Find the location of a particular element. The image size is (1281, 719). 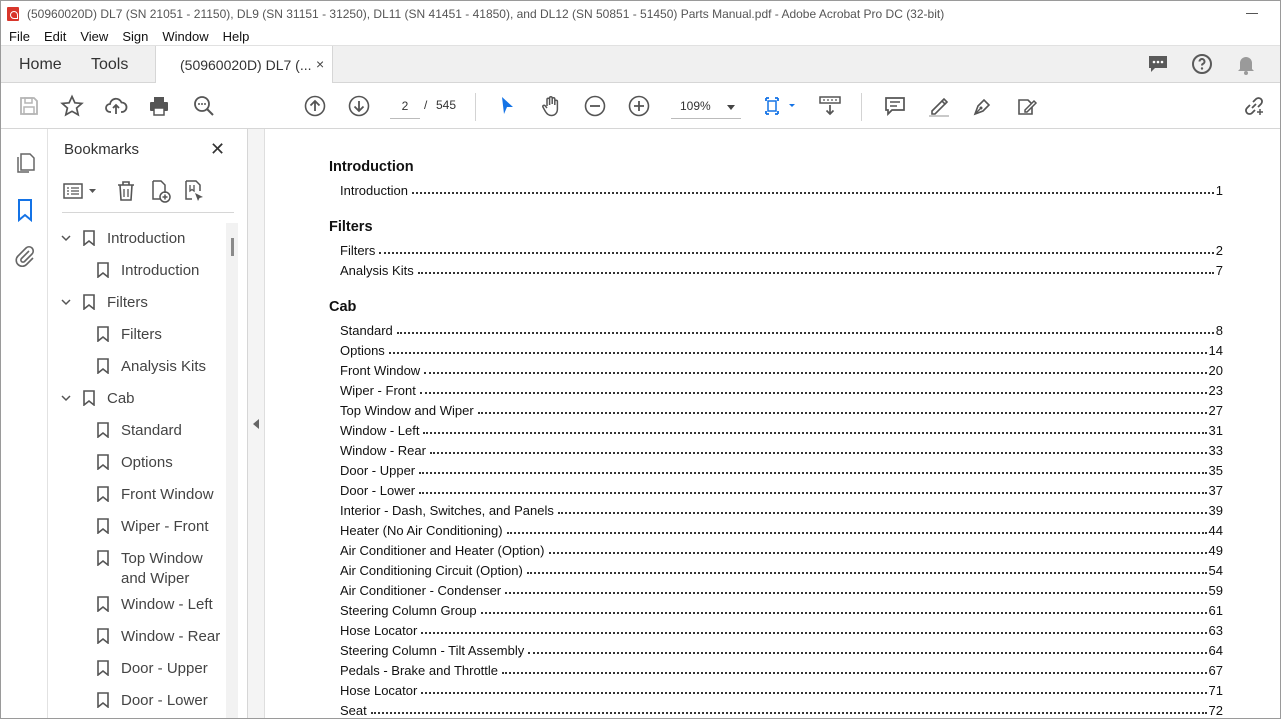

bookmark-options-icon is located at coordinates (80, 191).